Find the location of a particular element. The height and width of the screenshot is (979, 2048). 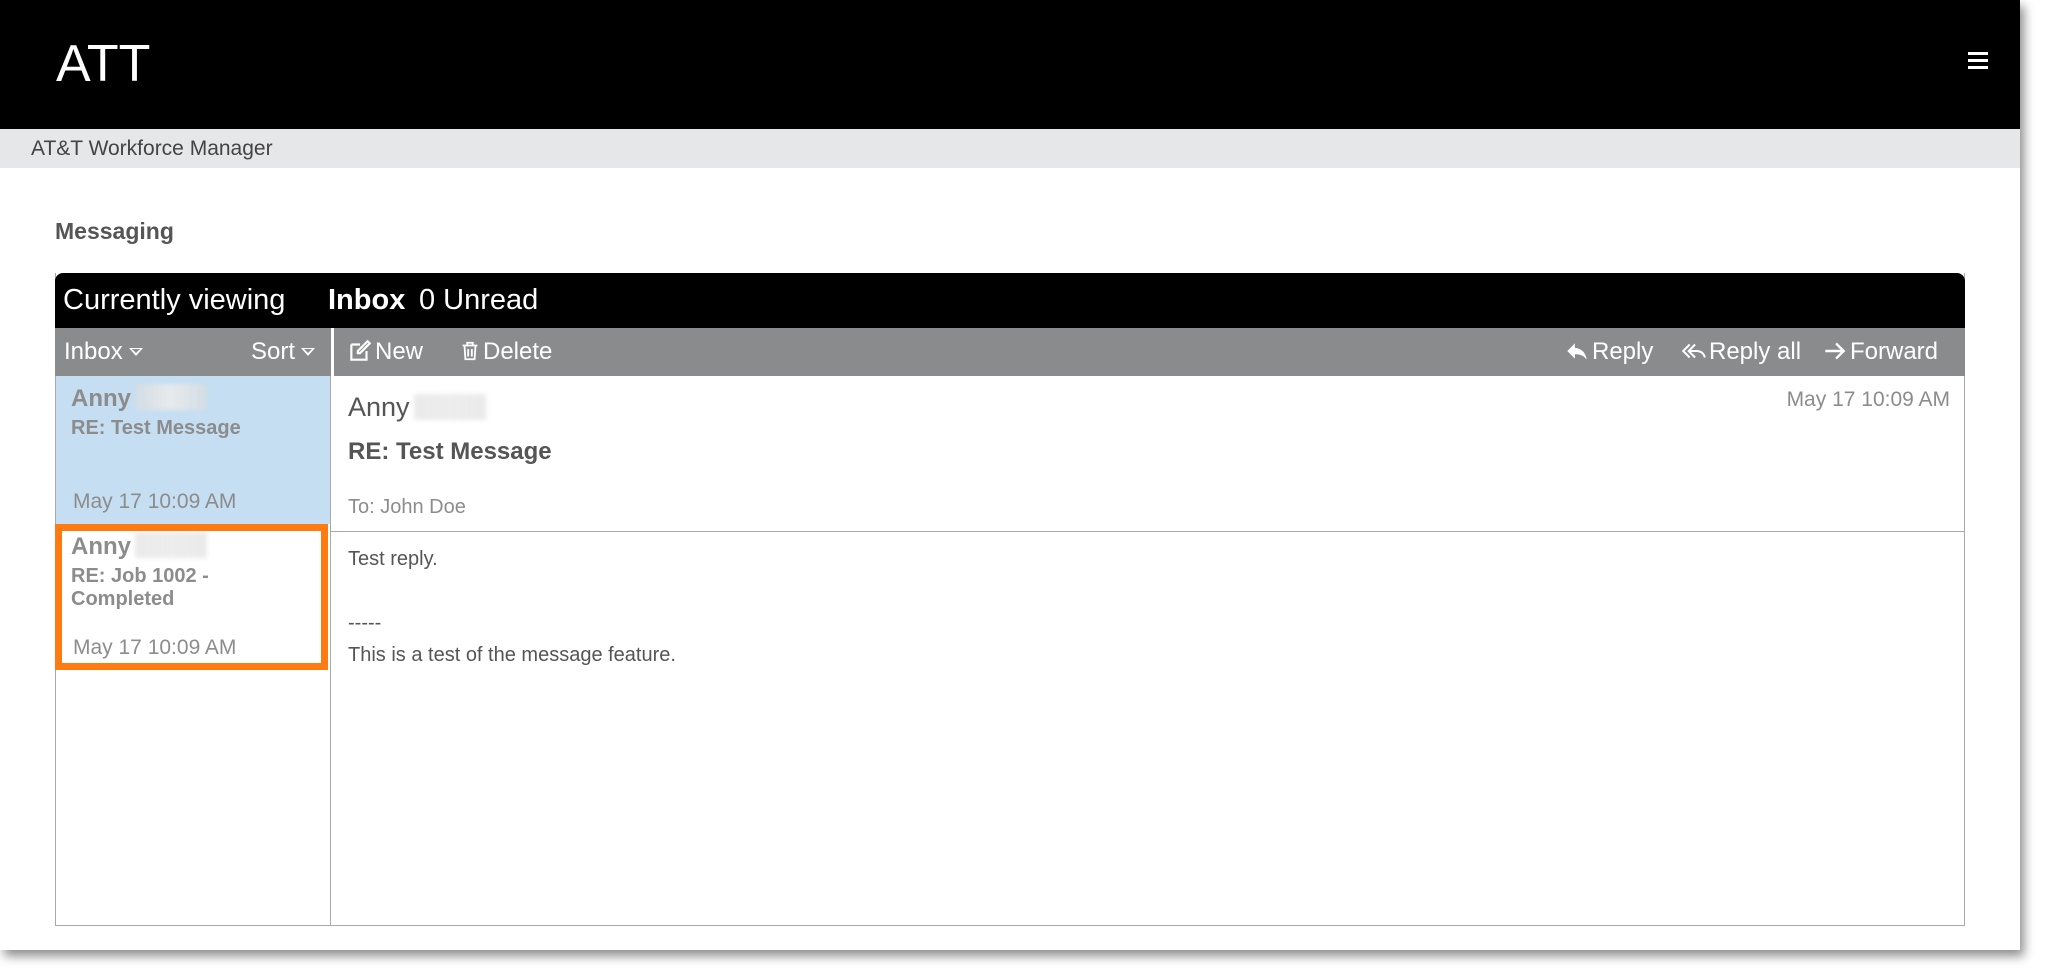

forward-button: Forward is located at coordinates (1880, 352).